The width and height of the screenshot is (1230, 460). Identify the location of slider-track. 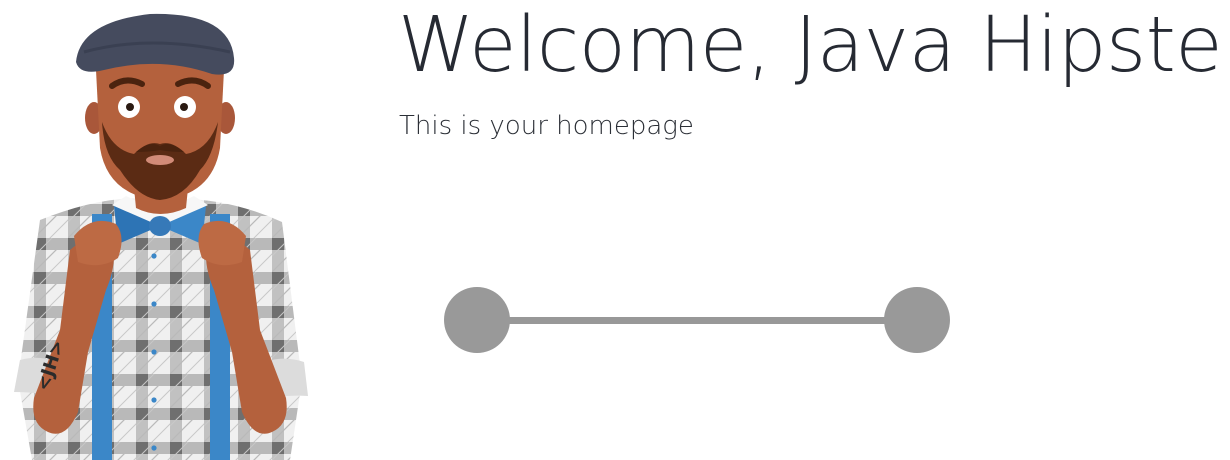
(698, 320).